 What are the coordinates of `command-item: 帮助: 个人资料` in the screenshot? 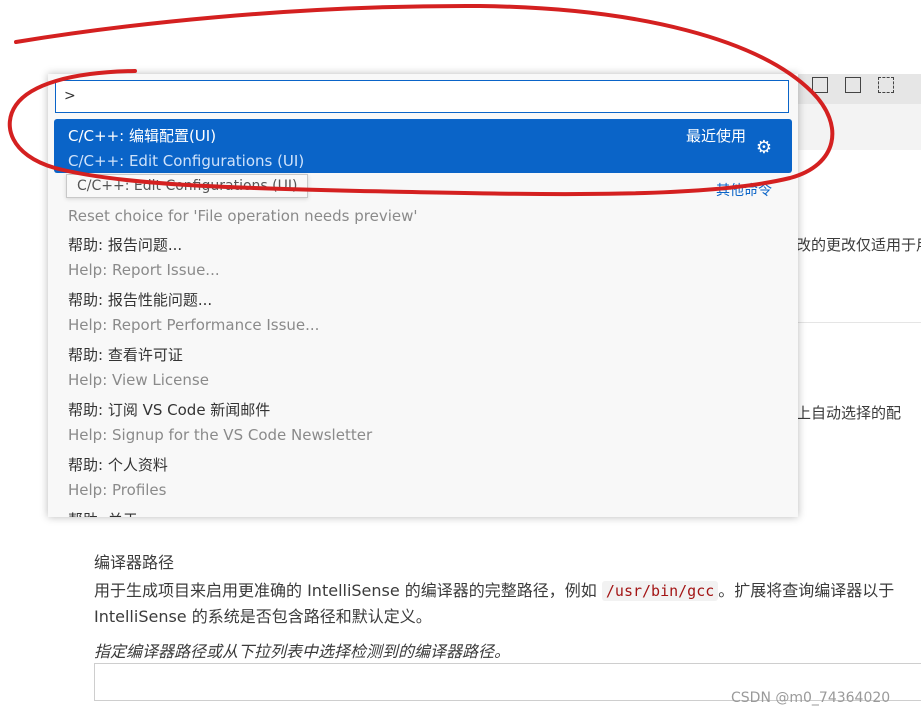 It's located at (118, 464).